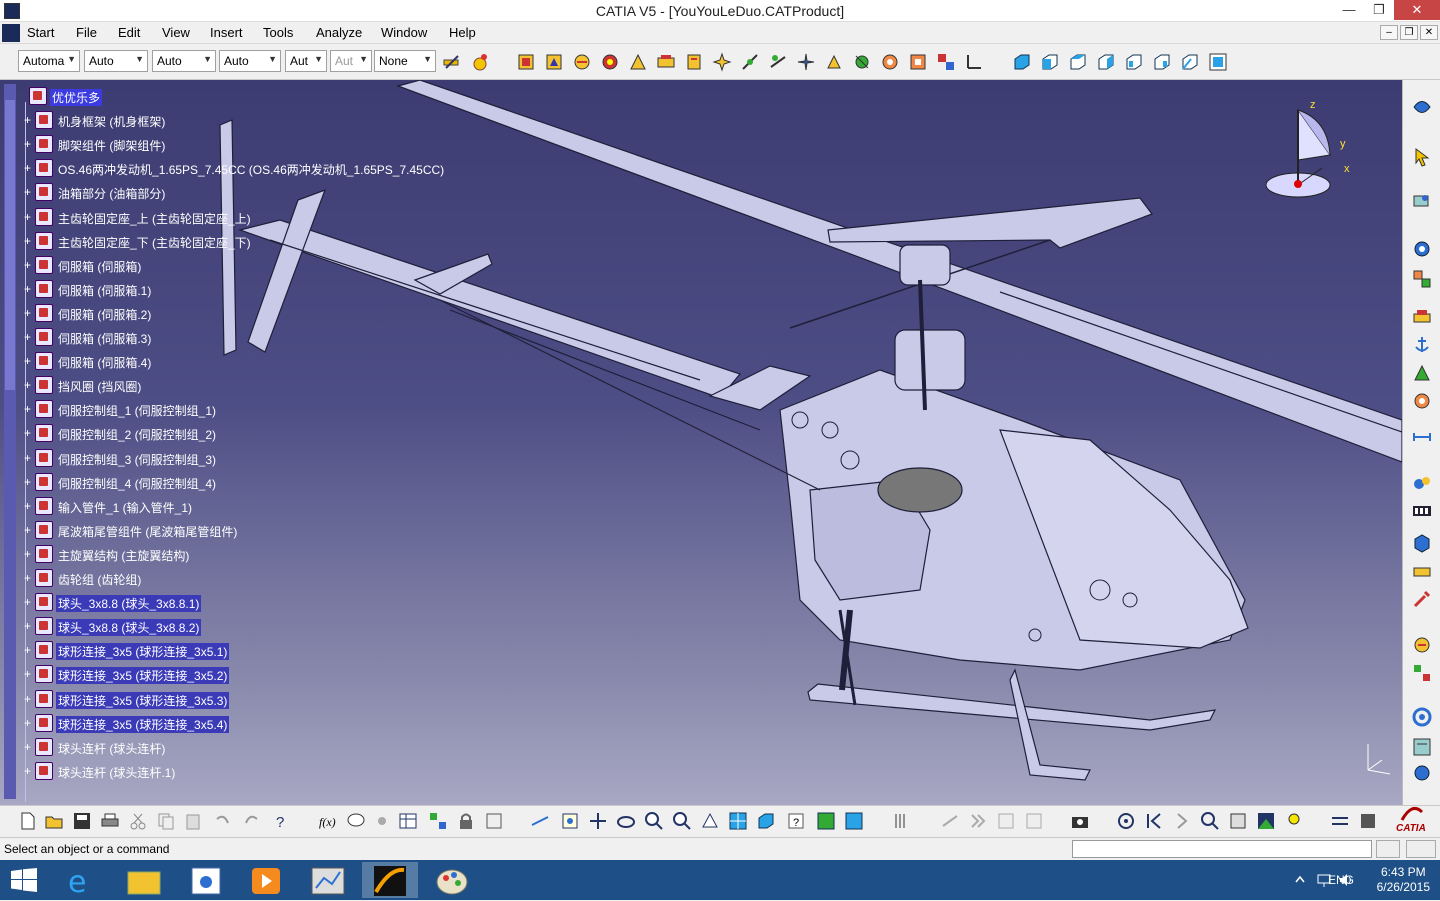 This screenshot has height=901, width=1440. I want to click on angle-constraint-icon, so click(834, 62).